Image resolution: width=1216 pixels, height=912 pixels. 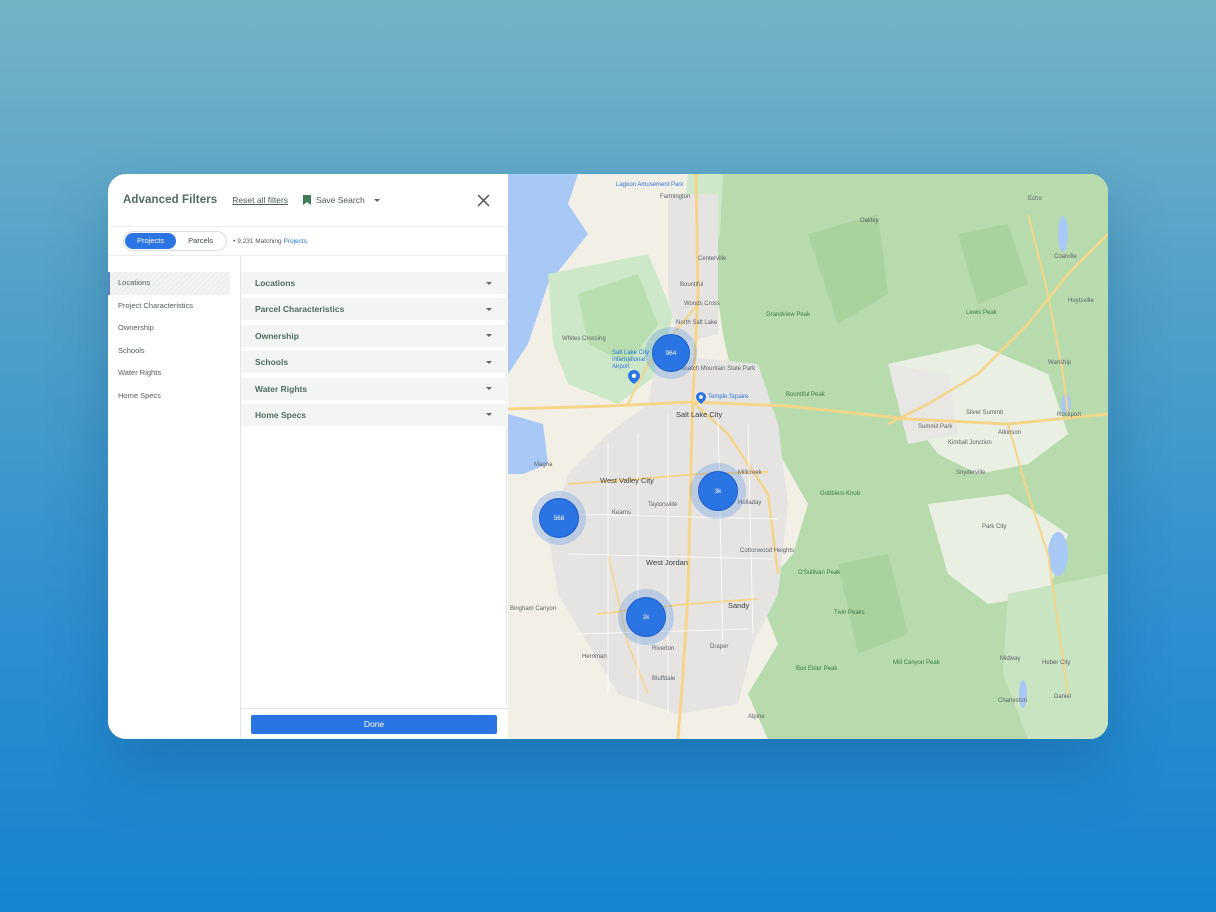 I want to click on sidebar-item-water-rights: Water Rights, so click(x=169, y=373).